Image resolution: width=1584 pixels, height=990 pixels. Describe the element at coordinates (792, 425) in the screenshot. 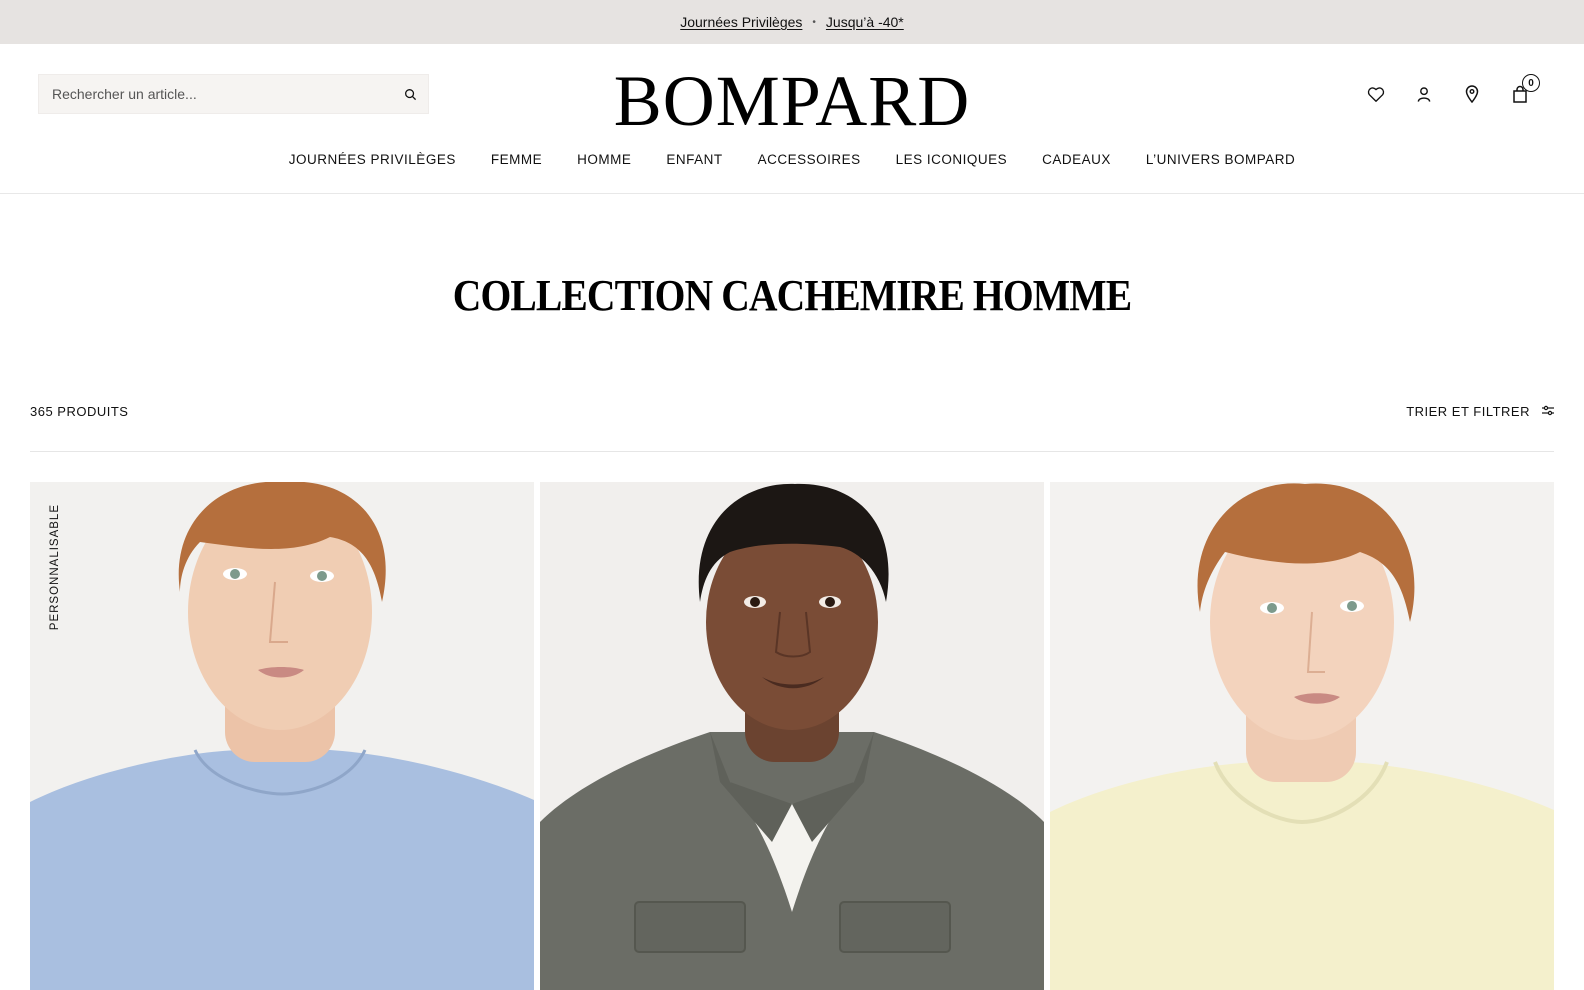

I see `listing-toolbar: 365 PRODUITS TRIER ET FILTRER` at that location.